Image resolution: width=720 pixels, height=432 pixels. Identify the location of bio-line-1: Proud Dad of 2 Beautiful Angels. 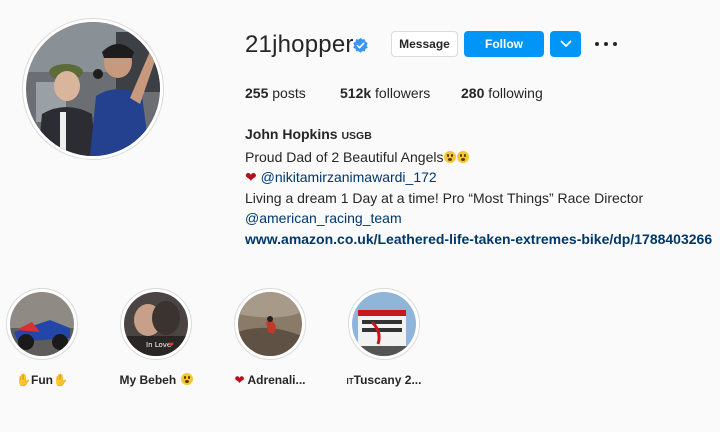
(478, 157).